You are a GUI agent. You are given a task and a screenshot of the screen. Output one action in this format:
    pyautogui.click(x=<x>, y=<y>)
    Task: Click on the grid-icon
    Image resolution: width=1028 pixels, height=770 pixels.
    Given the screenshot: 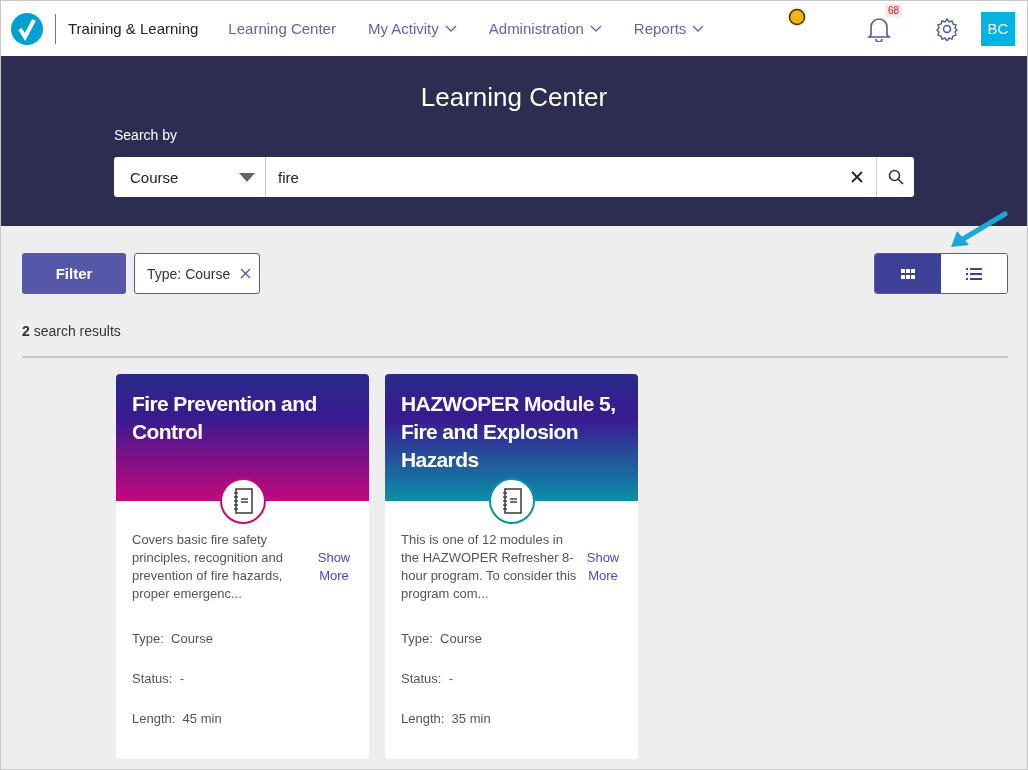 What is the action you would take?
    pyautogui.click(x=908, y=273)
    